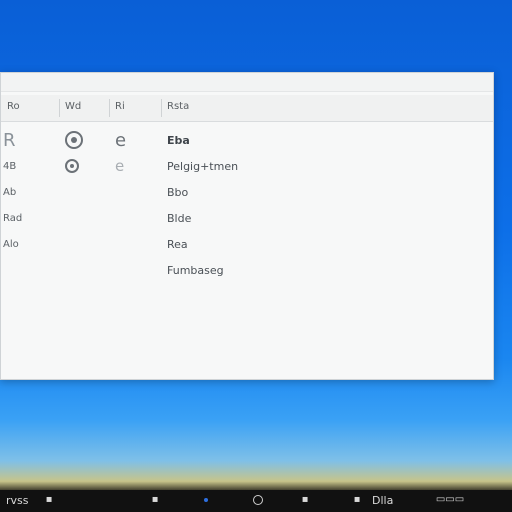 This screenshot has width=512, height=512. What do you see at coordinates (383, 500) in the screenshot?
I see `taskbar-right-label: Dlla` at bounding box center [383, 500].